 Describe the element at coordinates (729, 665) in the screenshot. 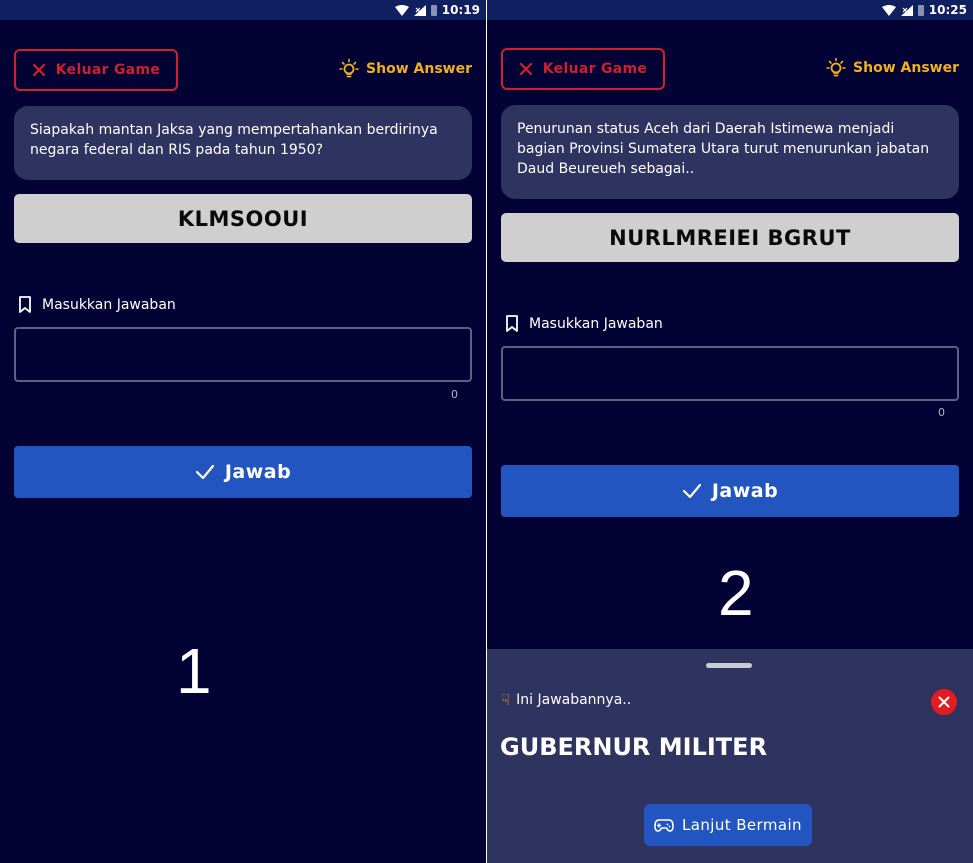

I see `sheet-drag-handle` at that location.